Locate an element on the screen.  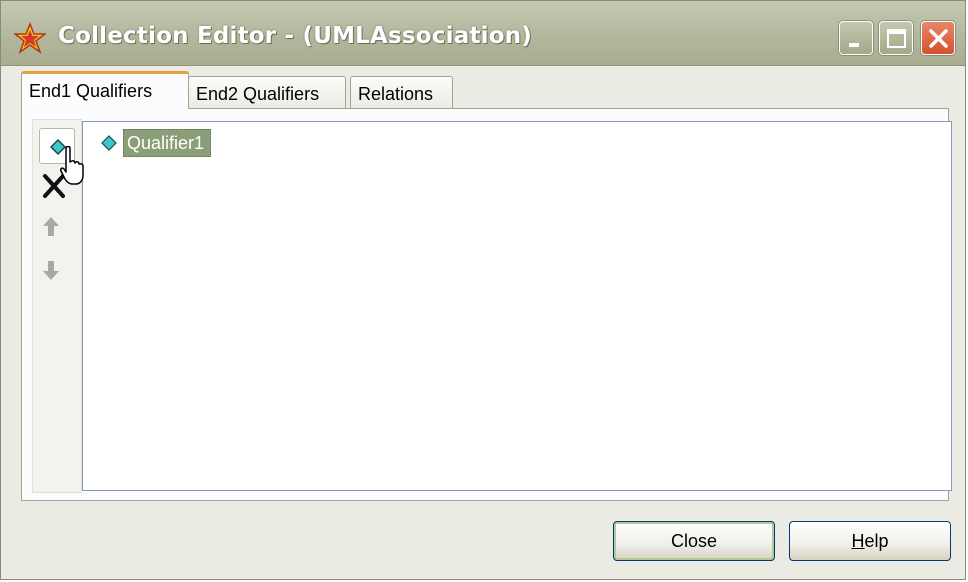
close-icon is located at coordinates (938, 38).